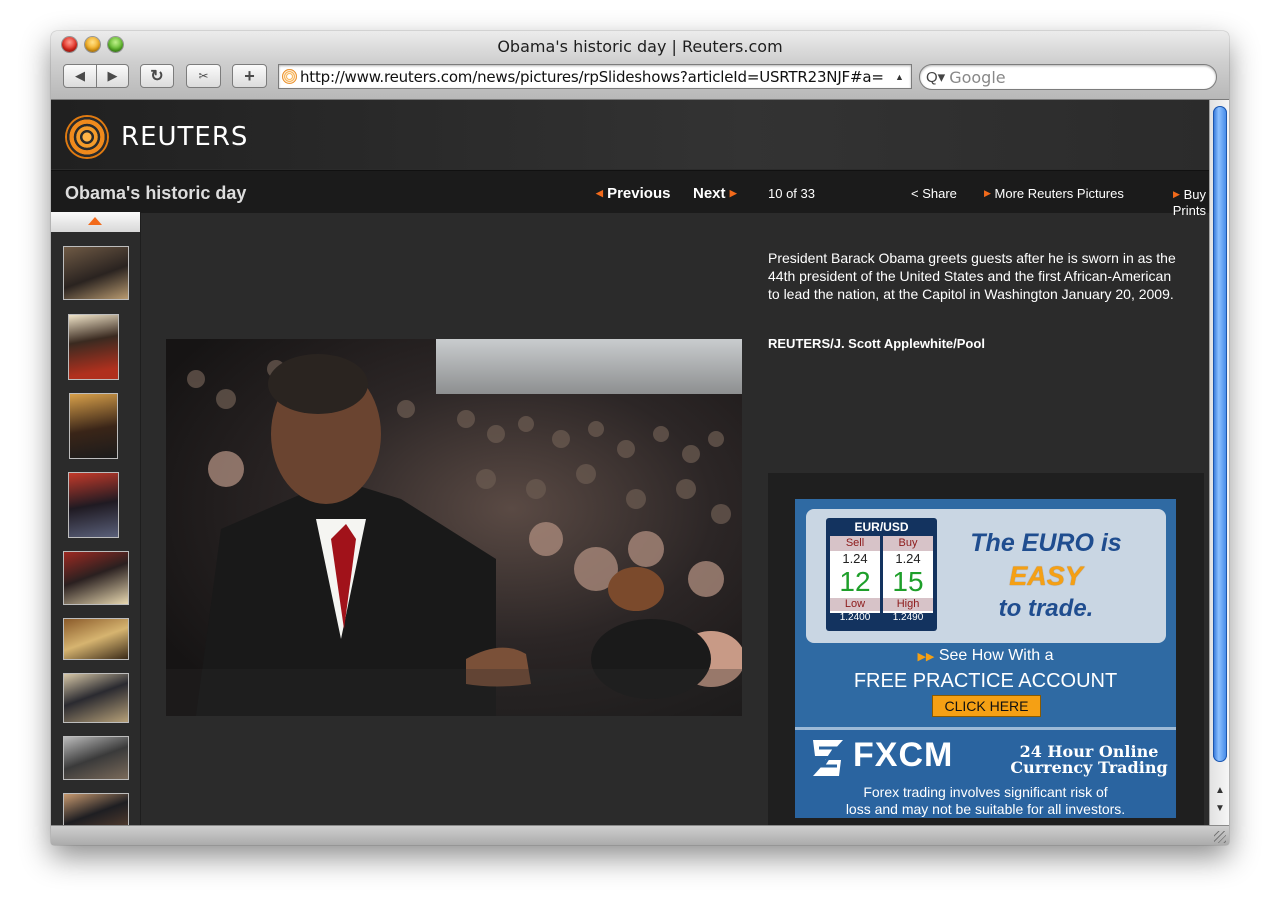 The width and height of the screenshot is (1280, 915). What do you see at coordinates (855, 543) in the screenshot?
I see `sell-label: Sell` at bounding box center [855, 543].